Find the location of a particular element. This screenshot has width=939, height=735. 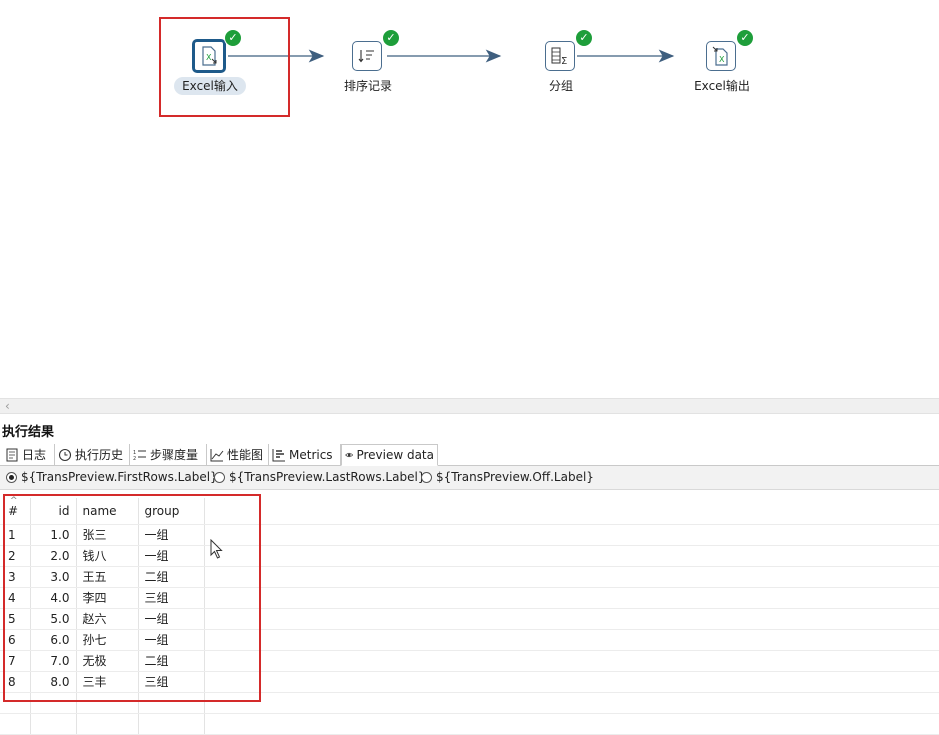

radio-checked-icon is located at coordinates (11, 477).